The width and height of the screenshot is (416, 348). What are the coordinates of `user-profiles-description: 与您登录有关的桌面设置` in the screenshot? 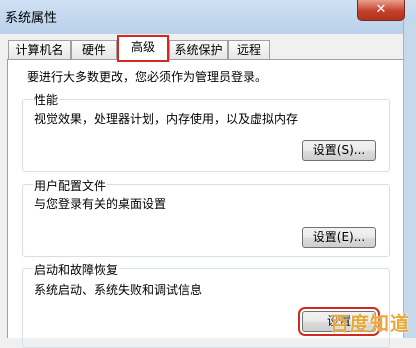 It's located at (100, 204).